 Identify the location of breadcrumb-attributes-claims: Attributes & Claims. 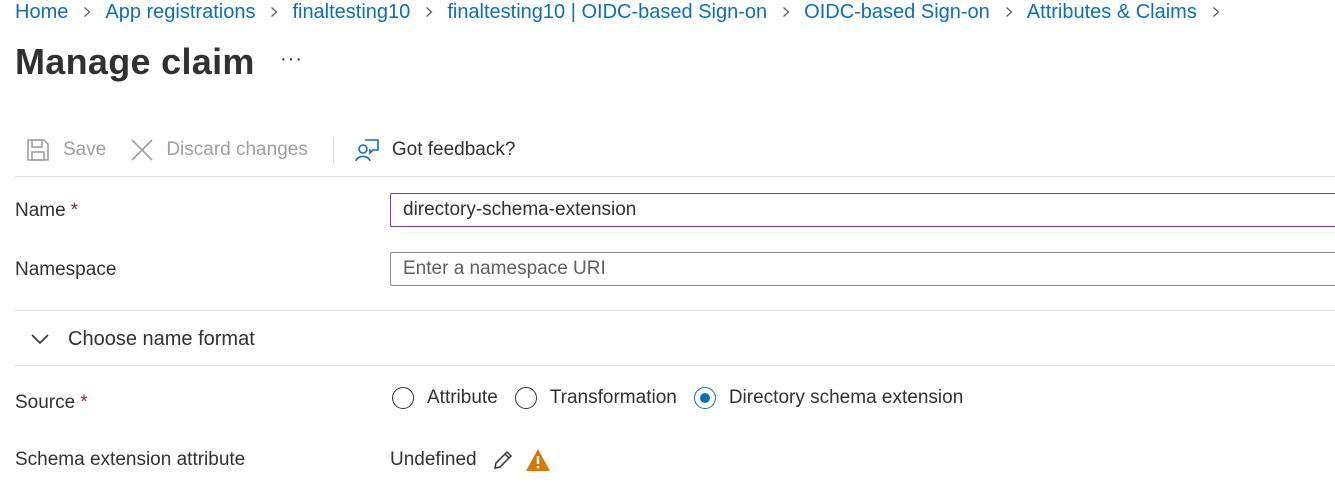
(1112, 12).